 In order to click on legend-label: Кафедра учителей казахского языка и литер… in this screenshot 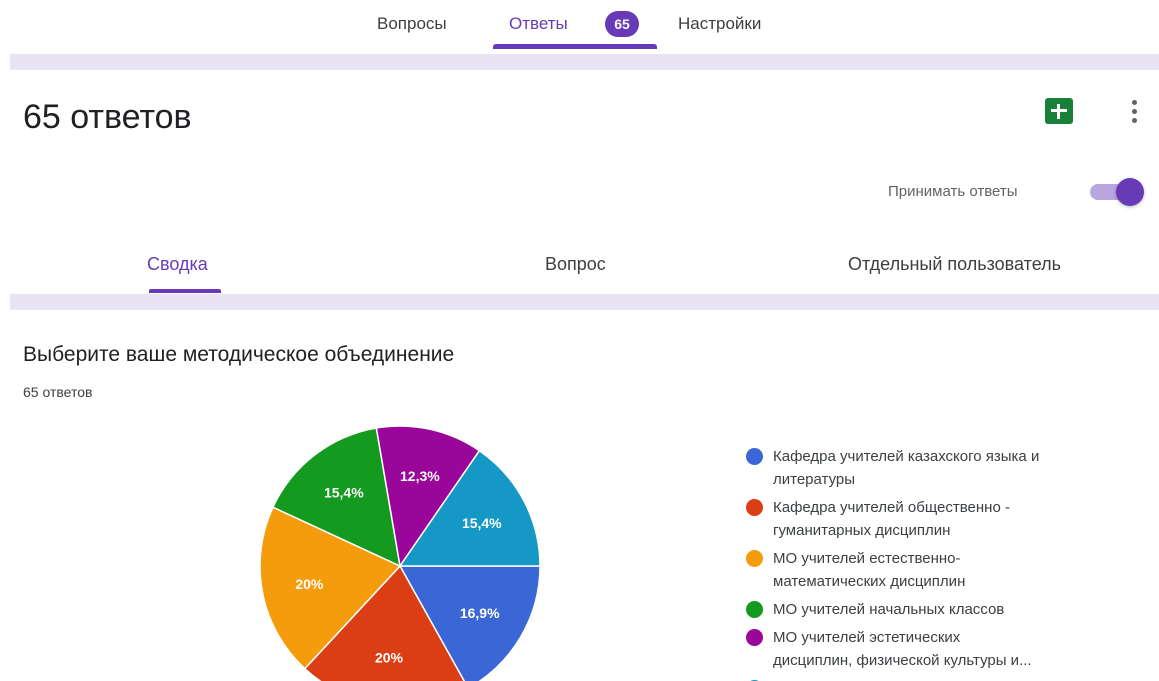, I will do `click(906, 468)`.